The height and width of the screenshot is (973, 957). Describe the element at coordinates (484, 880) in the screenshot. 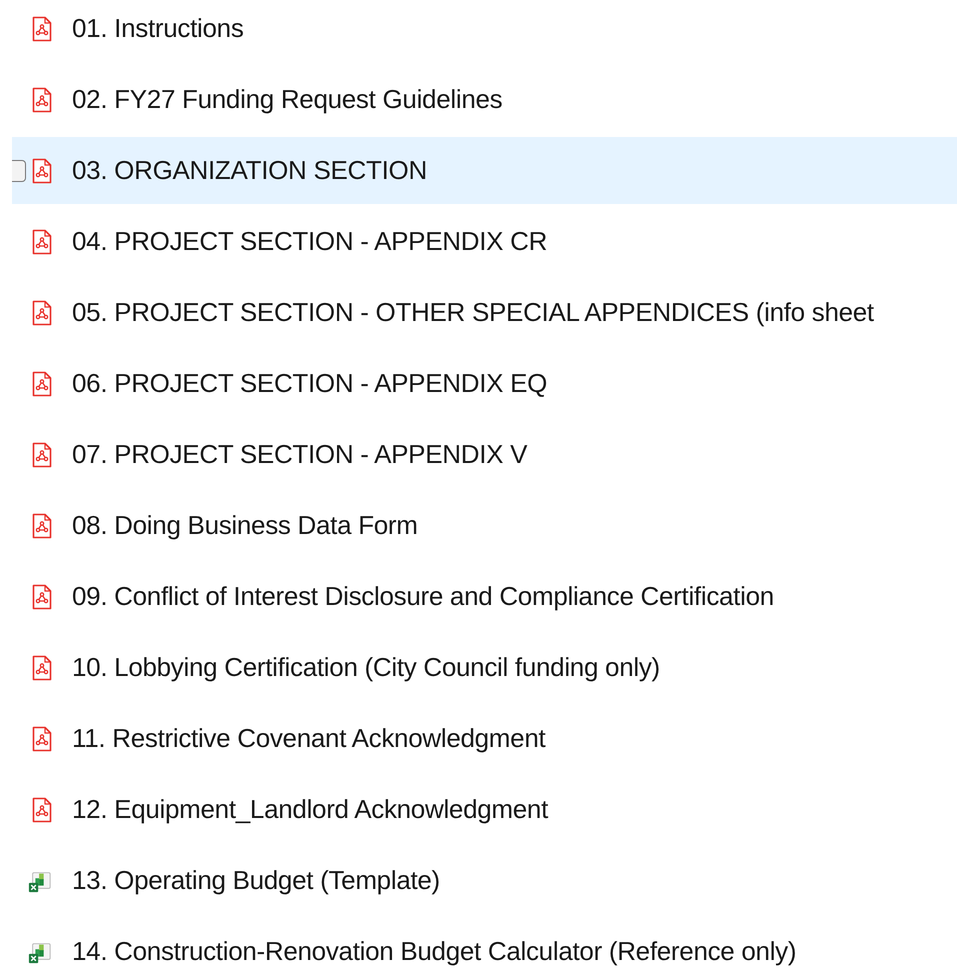

I see `file-row: 13. Operating Budget (Template)` at that location.